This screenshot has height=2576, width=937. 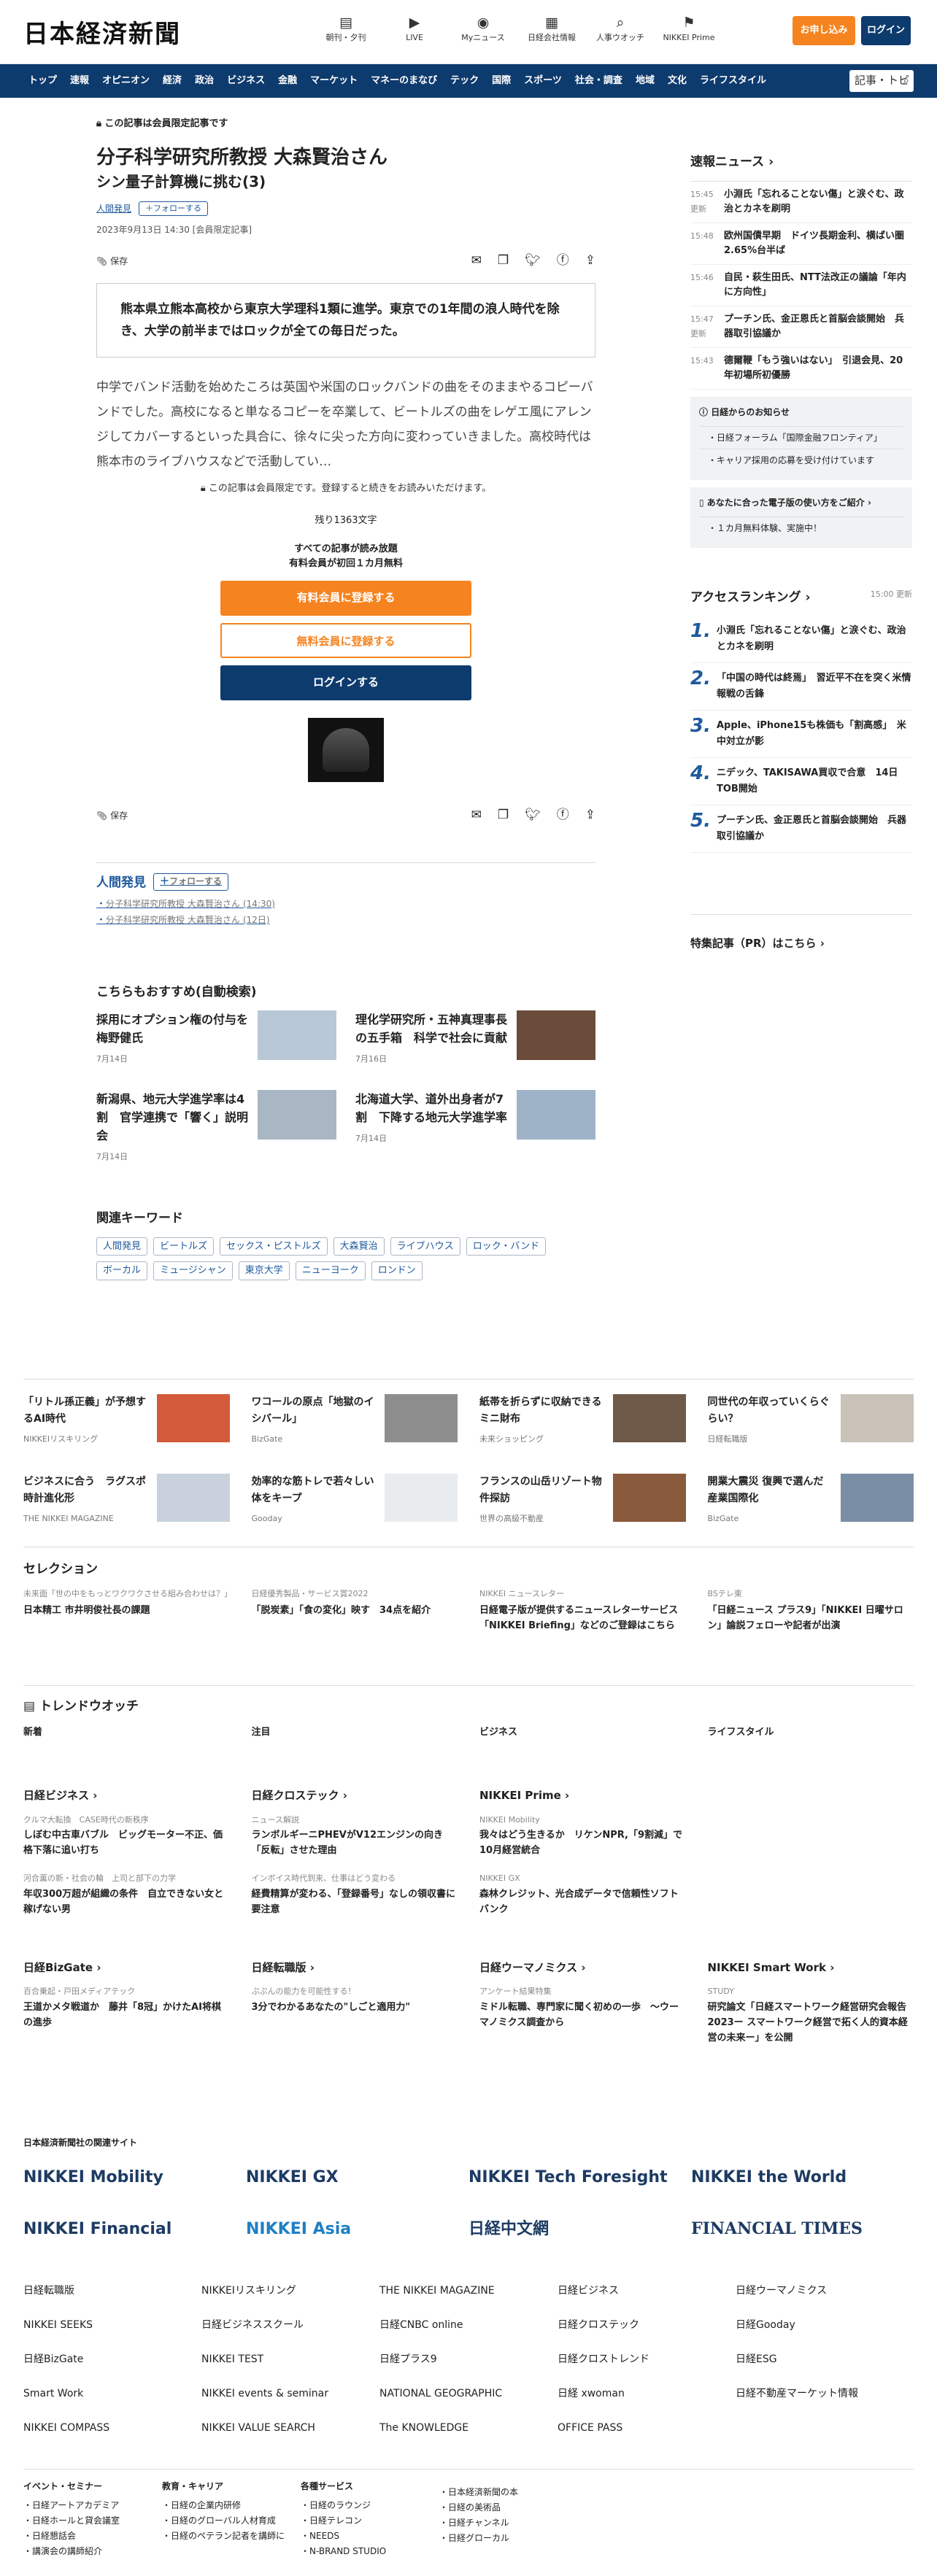 What do you see at coordinates (425, 1246) in the screenshot?
I see `keyword-tag: ライブハウス` at bounding box center [425, 1246].